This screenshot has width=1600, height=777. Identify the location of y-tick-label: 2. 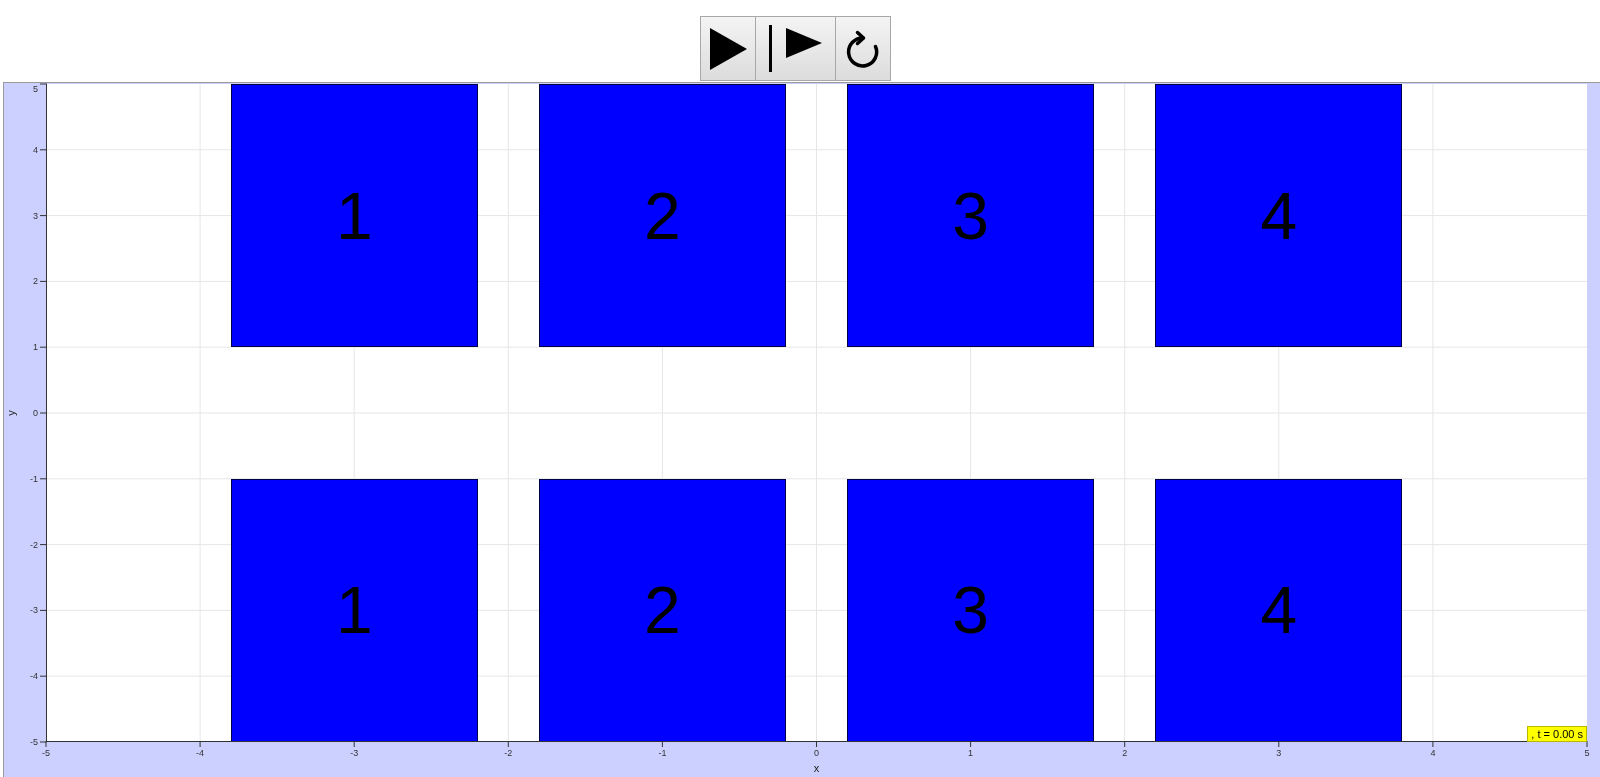
(35, 281).